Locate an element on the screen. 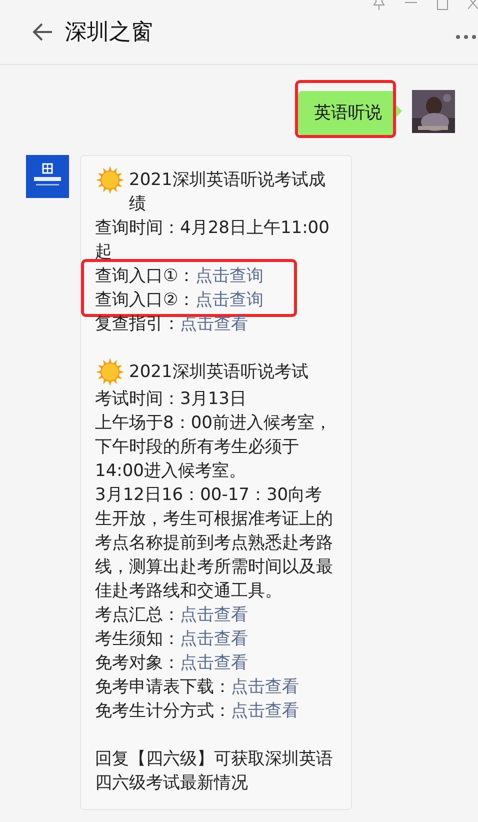  section-heading: 2021深圳英语听说考试成绩 is located at coordinates (227, 192).